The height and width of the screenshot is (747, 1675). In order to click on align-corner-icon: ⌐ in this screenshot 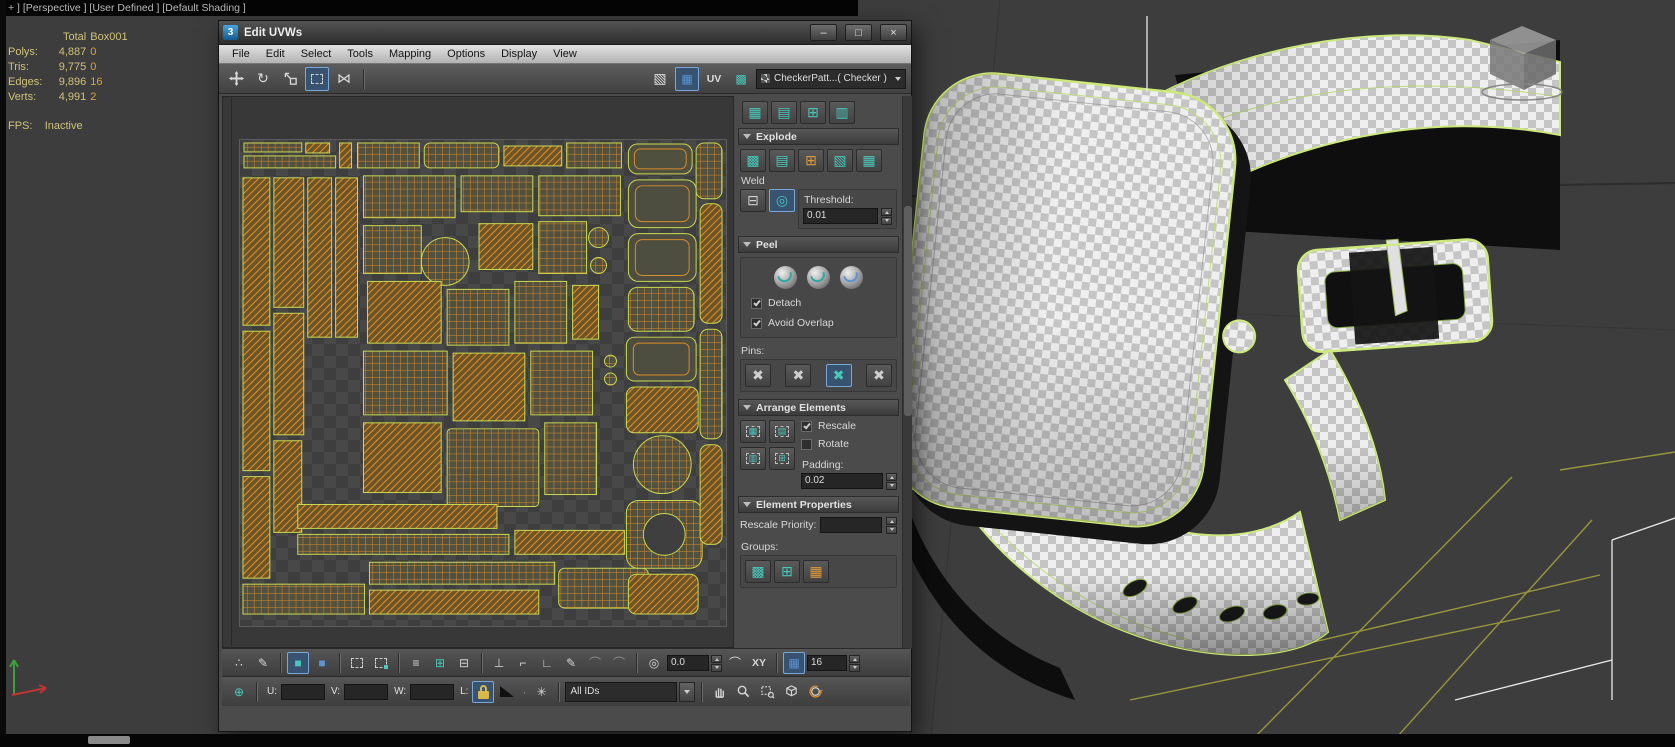, I will do `click(523, 663)`.